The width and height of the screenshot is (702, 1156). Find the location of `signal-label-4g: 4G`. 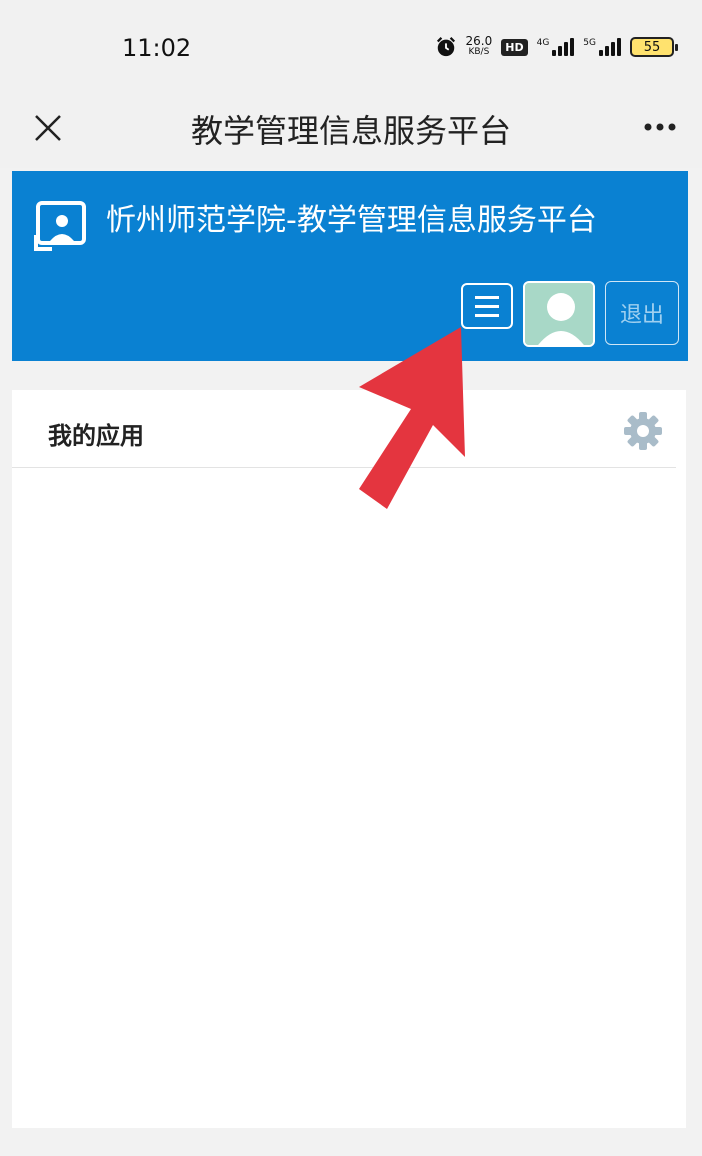

signal-label-4g: 4G is located at coordinates (543, 43).